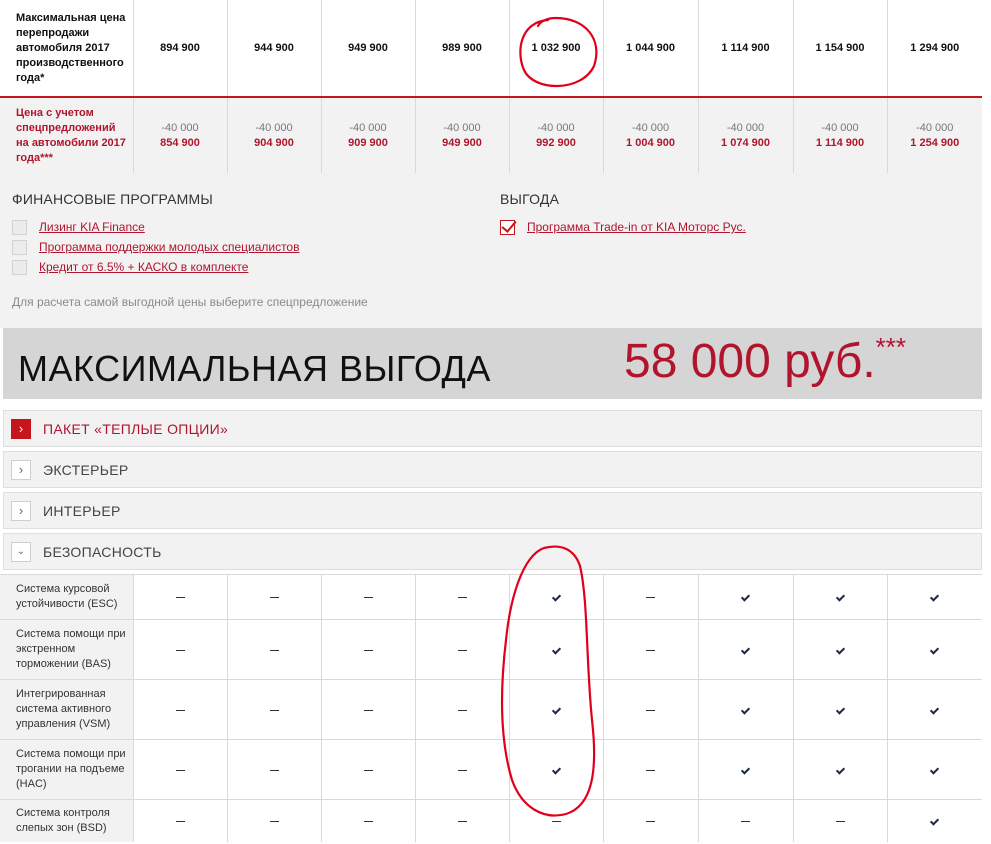 This screenshot has width=991, height=844. What do you see at coordinates (21, 551) in the screenshot?
I see `chevron-down-icon: ⌄` at bounding box center [21, 551].